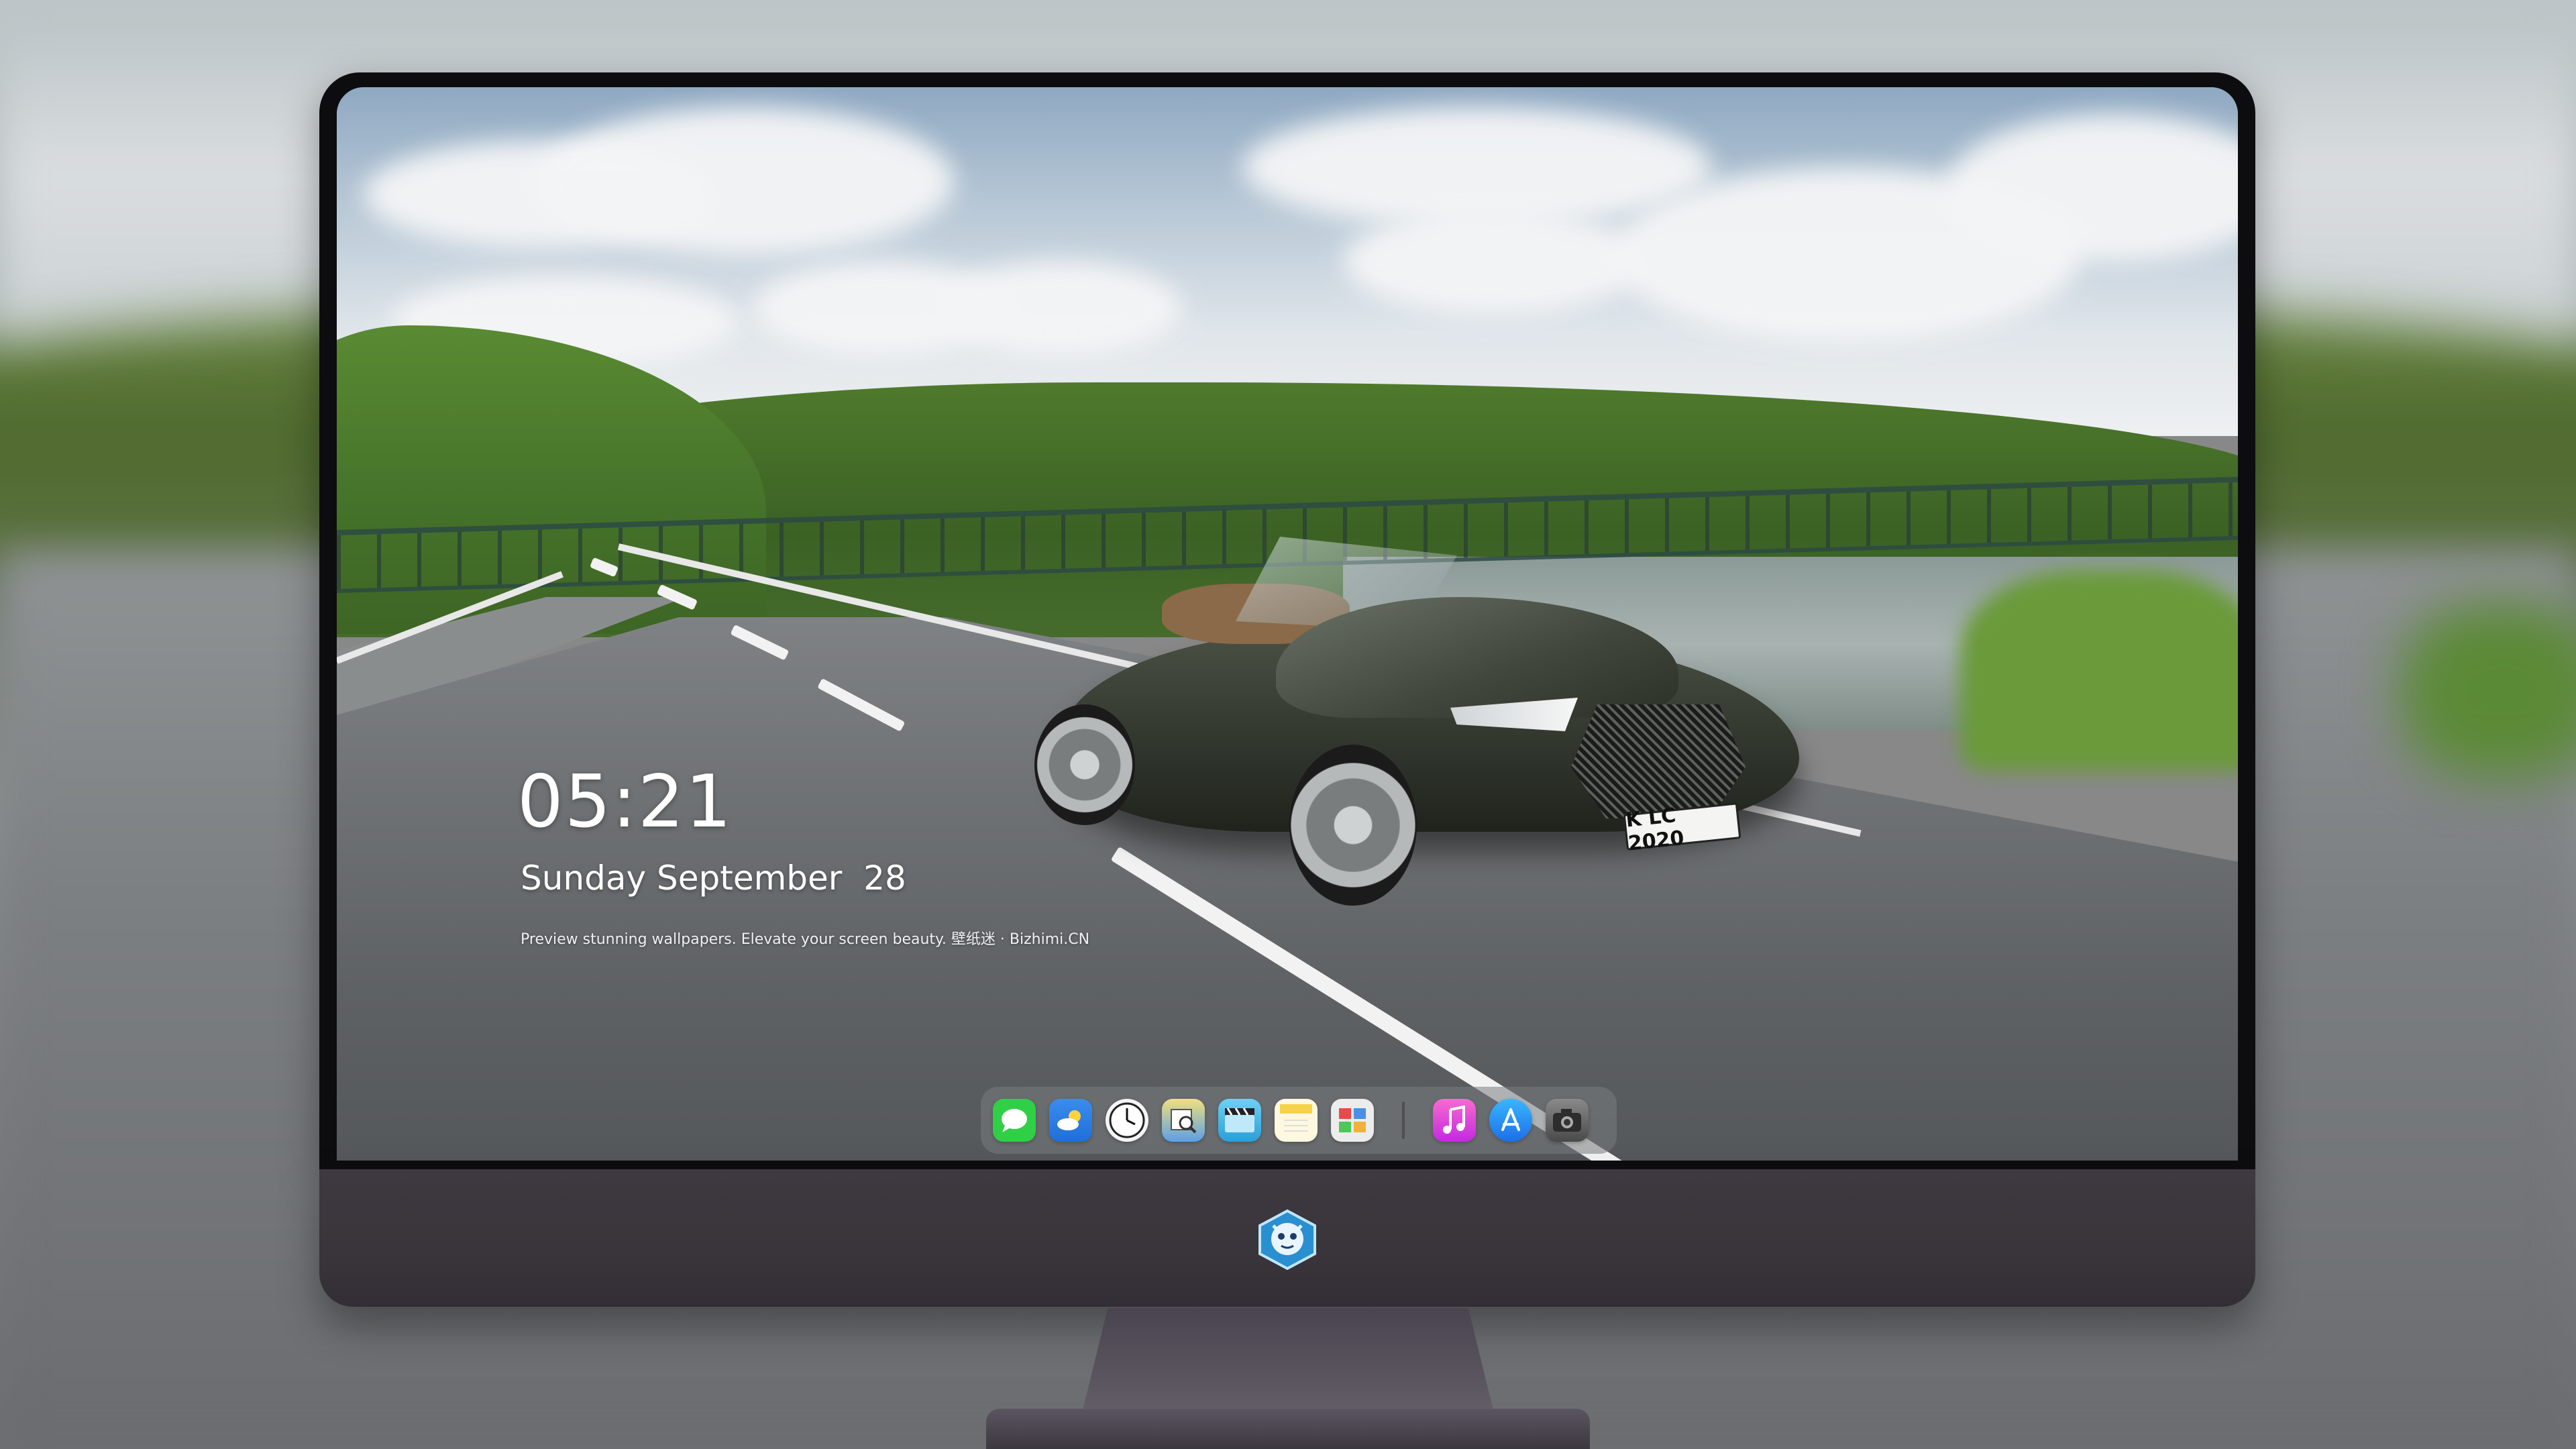  I want to click on background-bush, so click(2489, 691).